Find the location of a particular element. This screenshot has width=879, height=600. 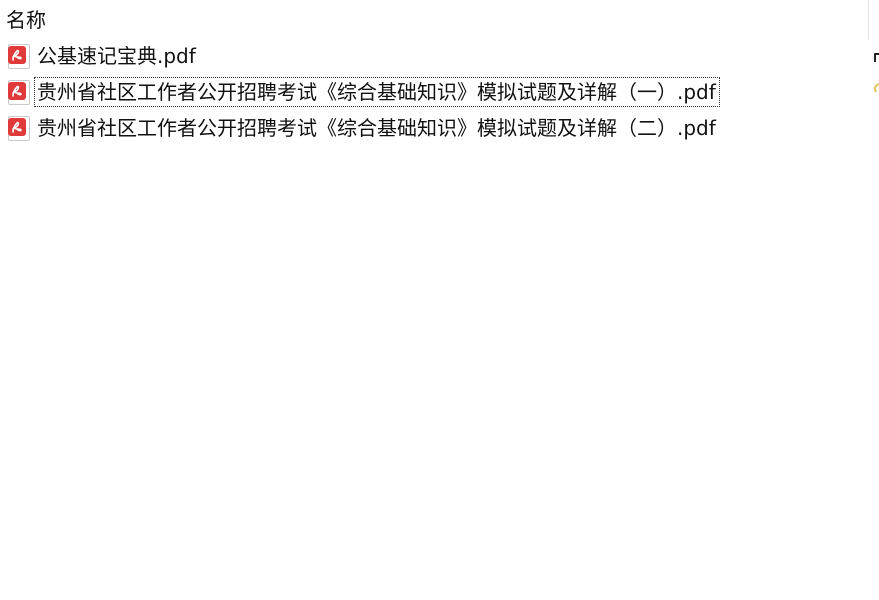

file-row: 公基速记宝典.pdf is located at coordinates (434, 56).